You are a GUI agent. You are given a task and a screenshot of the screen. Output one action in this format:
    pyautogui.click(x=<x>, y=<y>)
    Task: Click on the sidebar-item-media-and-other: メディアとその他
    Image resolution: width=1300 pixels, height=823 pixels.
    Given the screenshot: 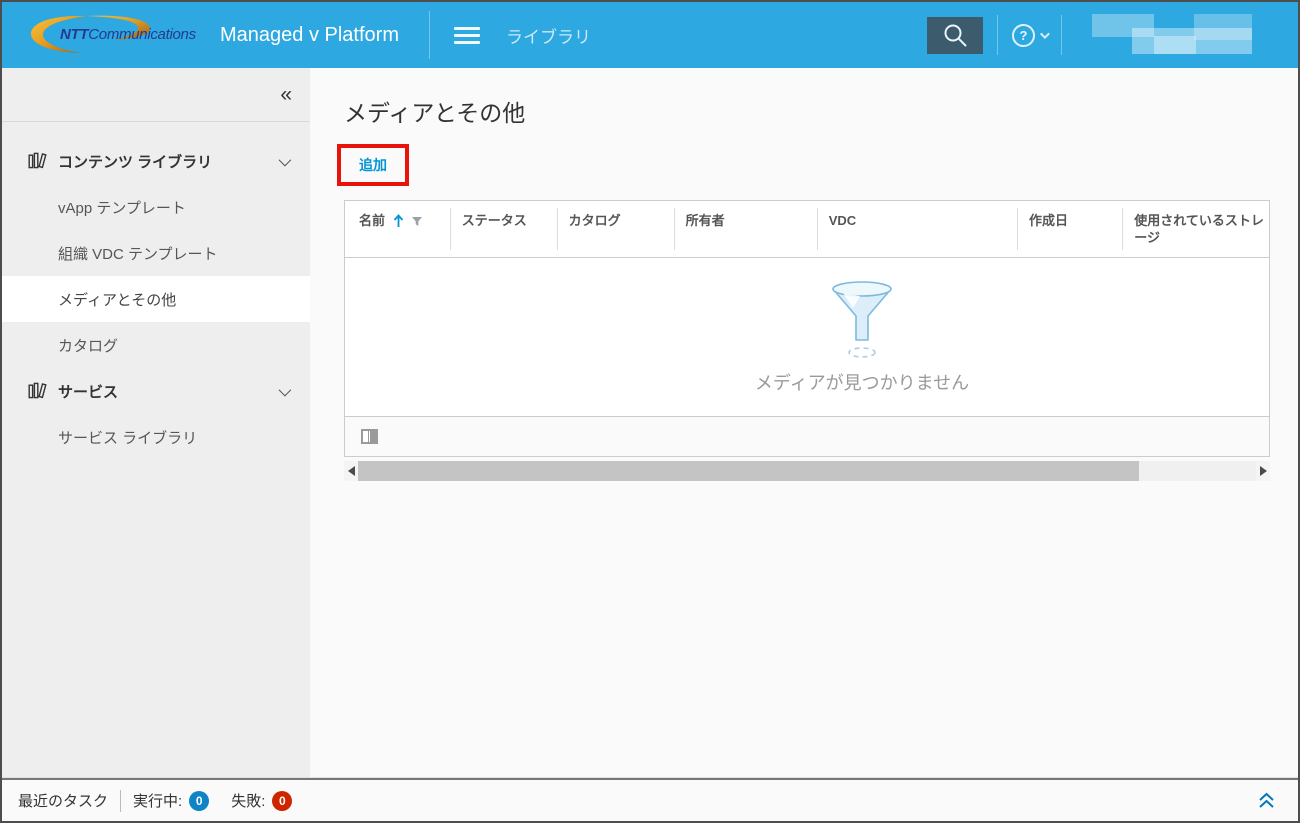 What is the action you would take?
    pyautogui.click(x=156, y=299)
    